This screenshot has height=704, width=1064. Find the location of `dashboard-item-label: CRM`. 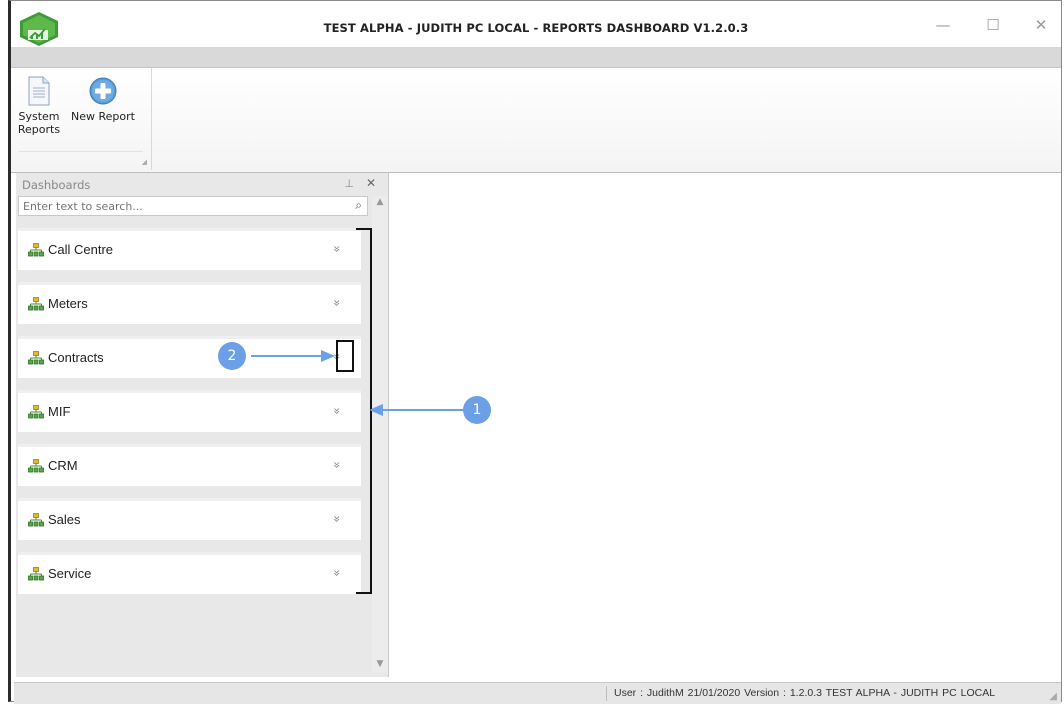

dashboard-item-label: CRM is located at coordinates (63, 465).